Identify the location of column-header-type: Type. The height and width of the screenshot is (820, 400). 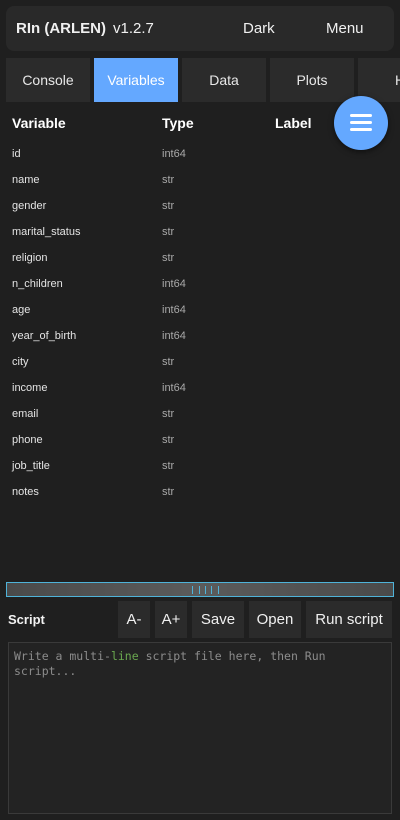
(178, 123).